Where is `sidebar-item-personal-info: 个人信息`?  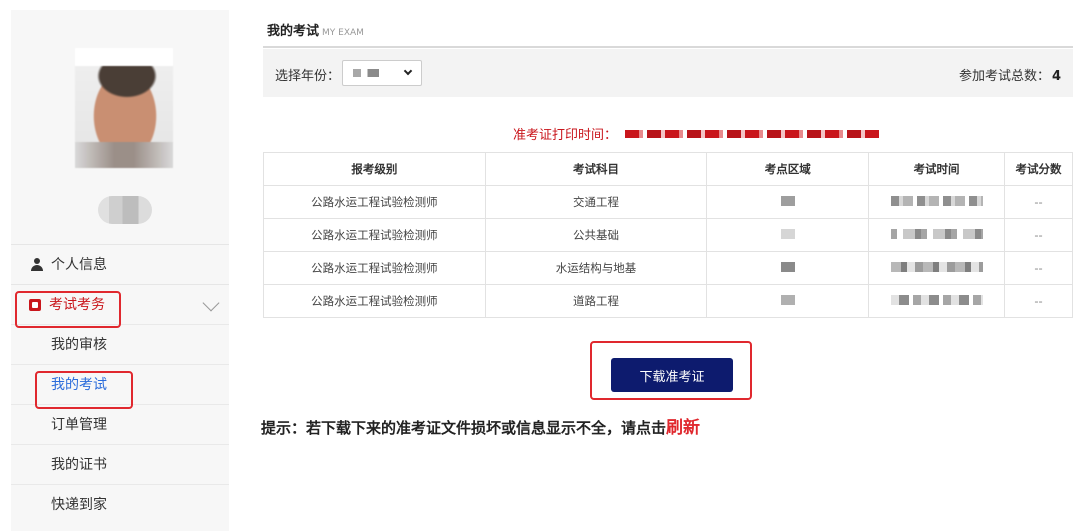
sidebar-item-personal-info: 个人信息 is located at coordinates (120, 264).